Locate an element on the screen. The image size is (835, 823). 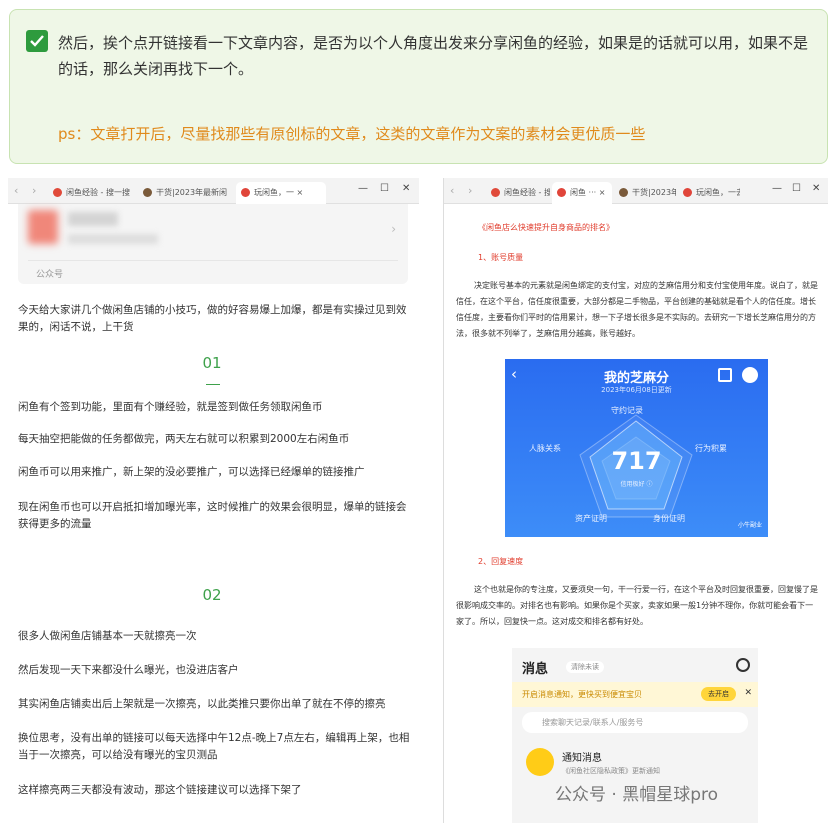
item-title: 通知消息 is located at coordinates (582, 758).